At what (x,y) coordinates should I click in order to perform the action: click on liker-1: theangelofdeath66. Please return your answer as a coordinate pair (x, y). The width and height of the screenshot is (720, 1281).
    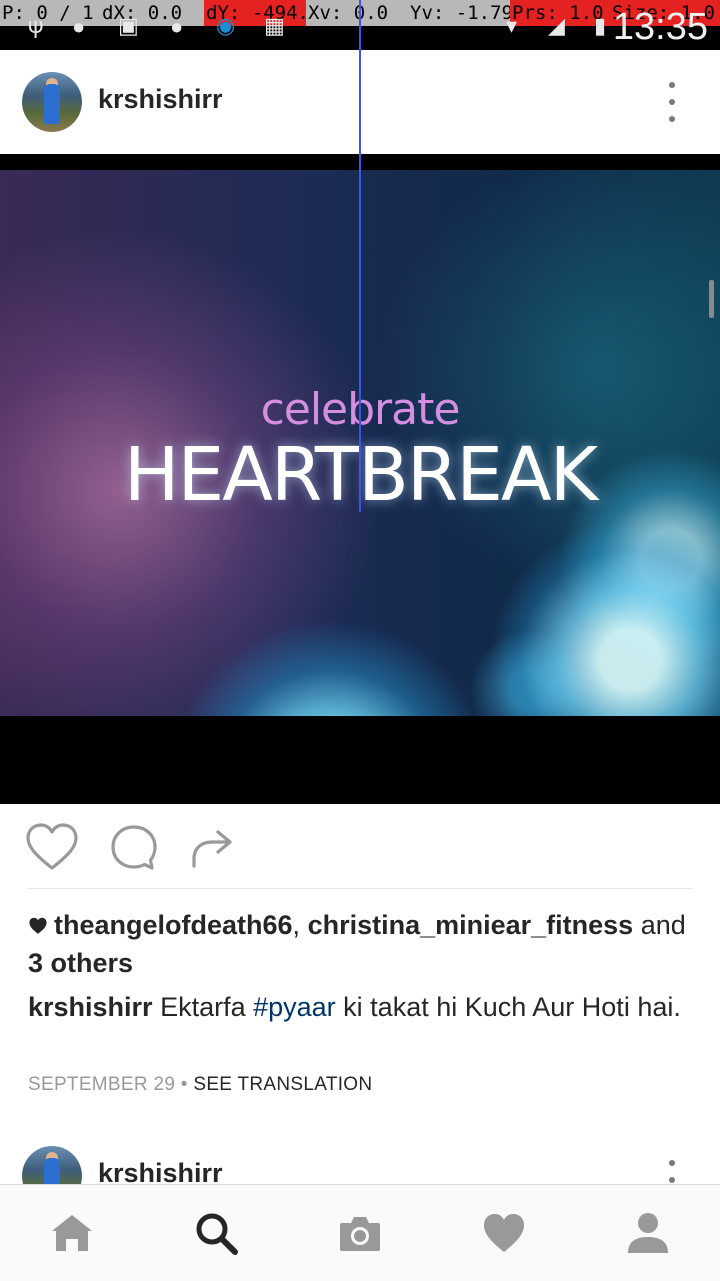
    Looking at the image, I should click on (173, 925).